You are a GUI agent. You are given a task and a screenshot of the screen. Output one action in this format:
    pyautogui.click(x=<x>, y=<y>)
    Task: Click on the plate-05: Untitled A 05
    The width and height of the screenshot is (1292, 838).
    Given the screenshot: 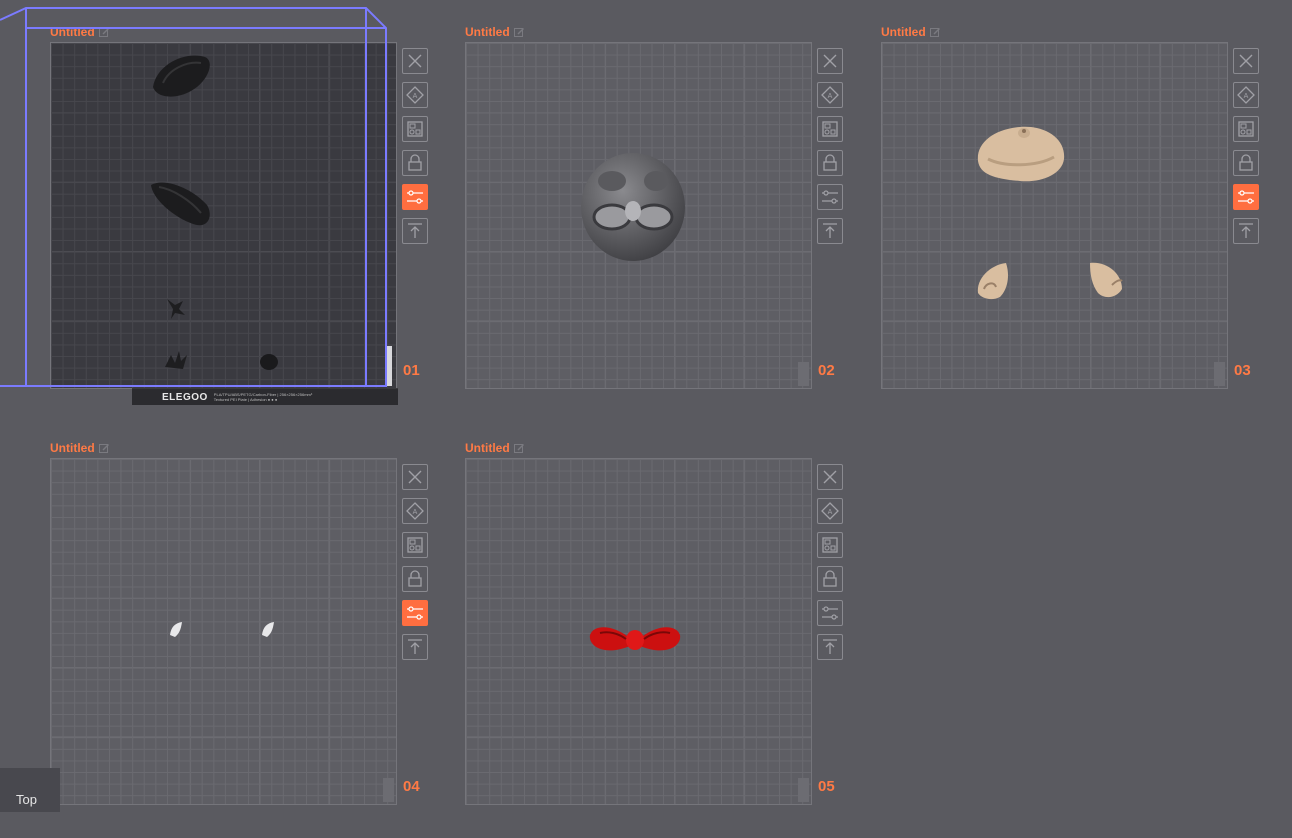 What is the action you would take?
    pyautogui.click(x=665, y=639)
    